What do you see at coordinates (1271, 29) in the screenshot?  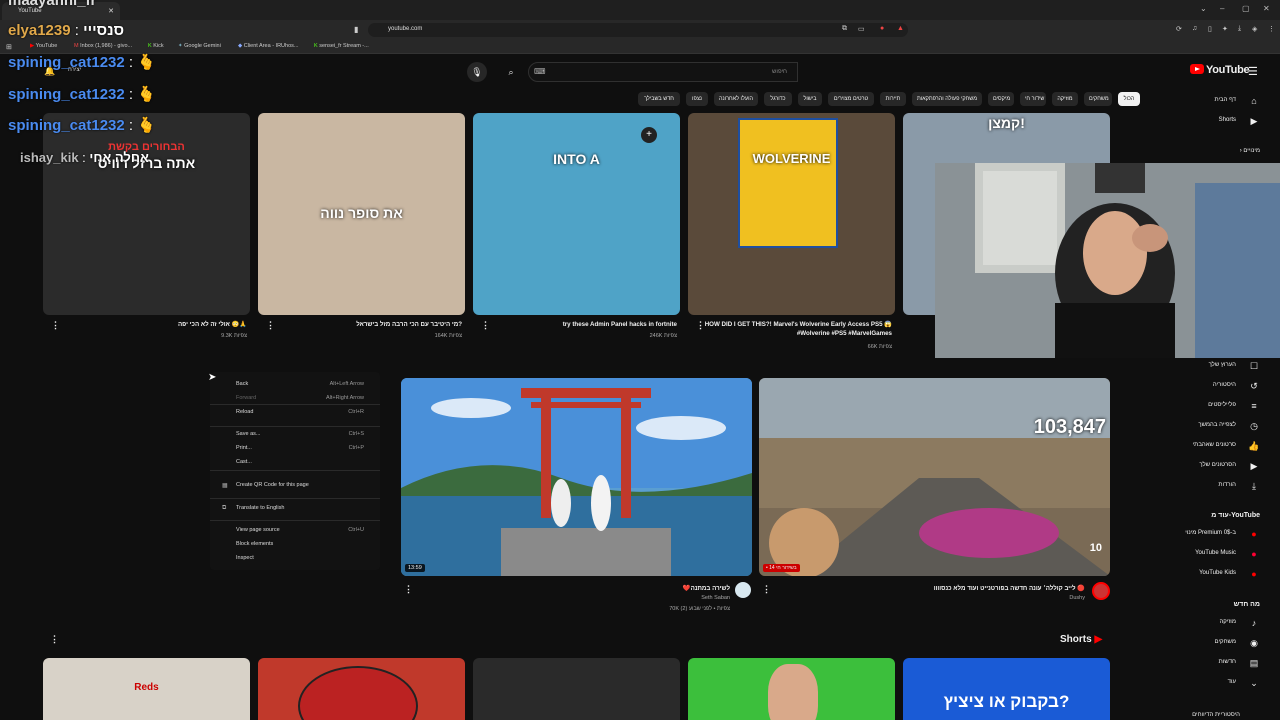 I see `menu-dots-icon: ⋮` at bounding box center [1271, 29].